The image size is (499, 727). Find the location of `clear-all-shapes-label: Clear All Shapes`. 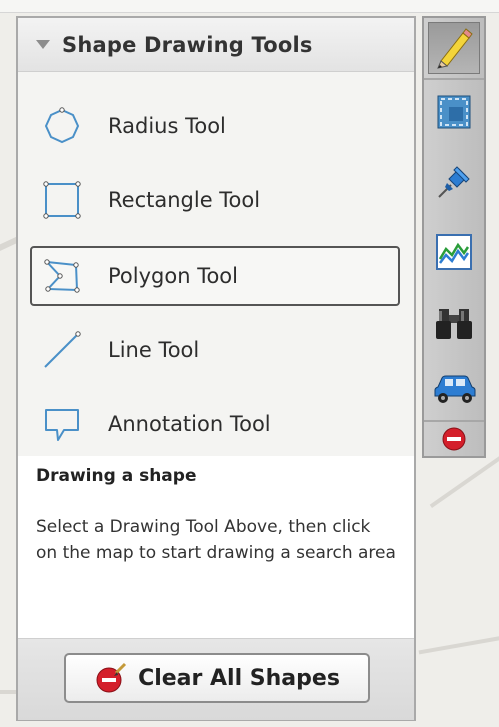

clear-all-shapes-label: Clear All Shapes is located at coordinates (239, 678).